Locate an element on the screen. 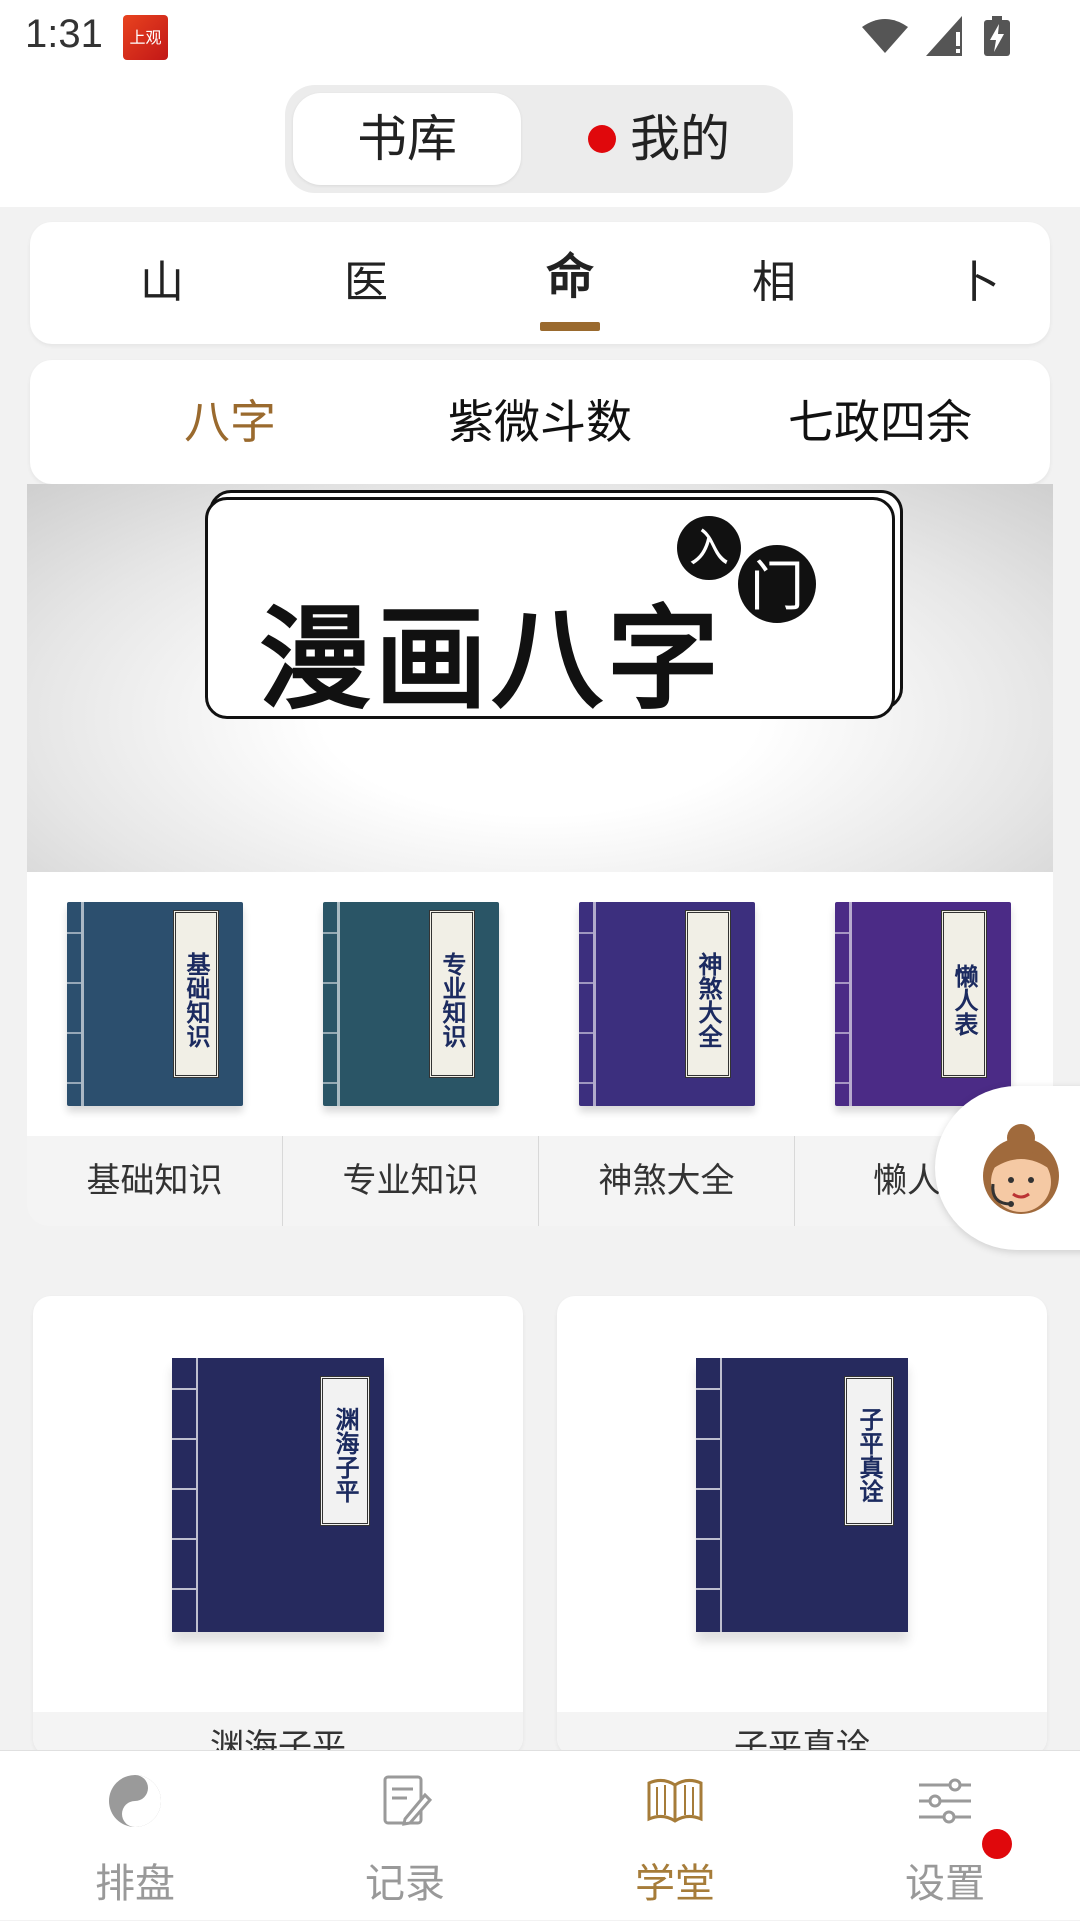  book-label: 懒人表 is located at coordinates (964, 994).